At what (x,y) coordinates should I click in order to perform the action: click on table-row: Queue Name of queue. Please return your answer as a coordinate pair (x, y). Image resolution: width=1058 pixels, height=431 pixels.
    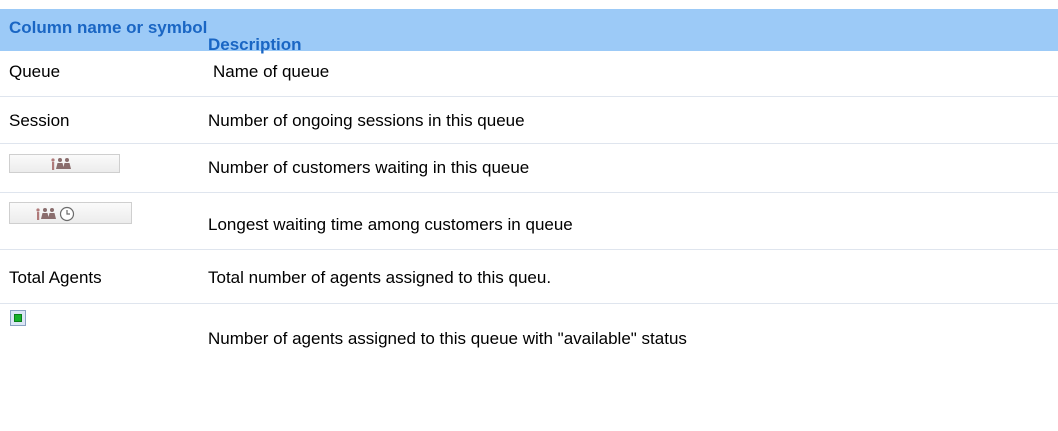
    Looking at the image, I should click on (529, 74).